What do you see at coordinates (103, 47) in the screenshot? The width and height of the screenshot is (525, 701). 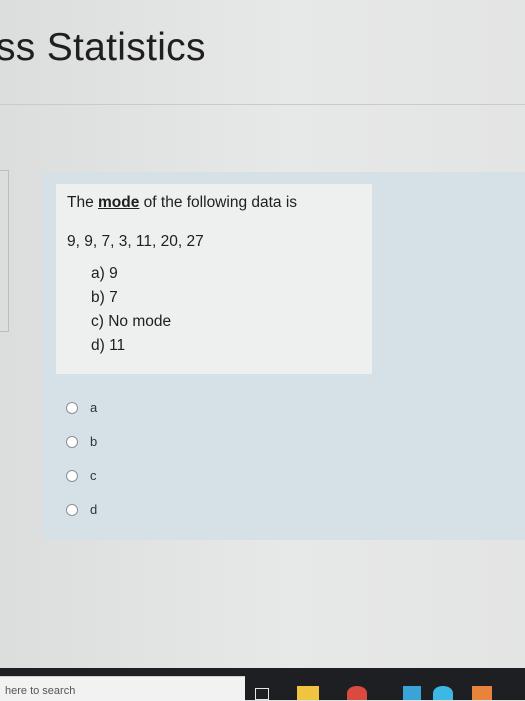 I see `page-title: ss Statistics` at bounding box center [103, 47].